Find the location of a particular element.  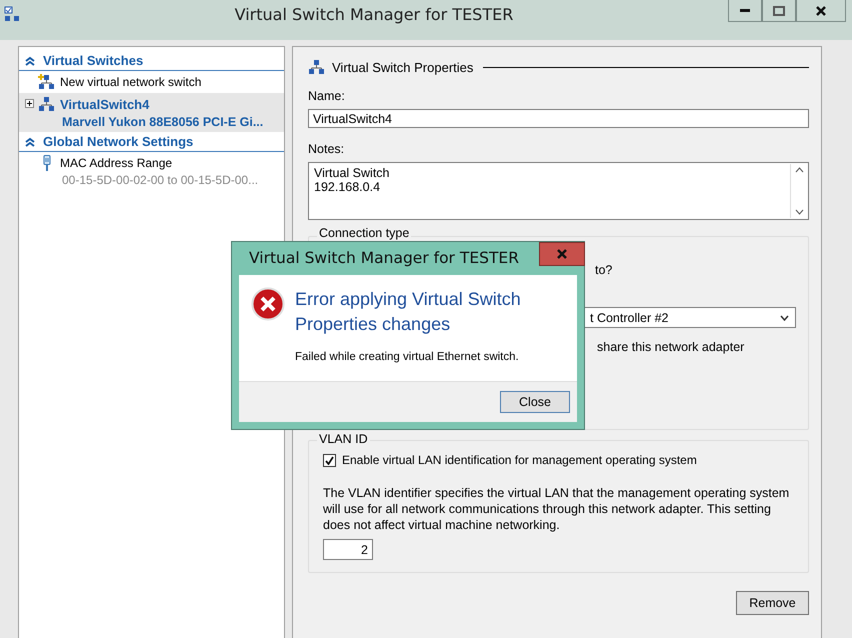

minimize-icon is located at coordinates (745, 10).